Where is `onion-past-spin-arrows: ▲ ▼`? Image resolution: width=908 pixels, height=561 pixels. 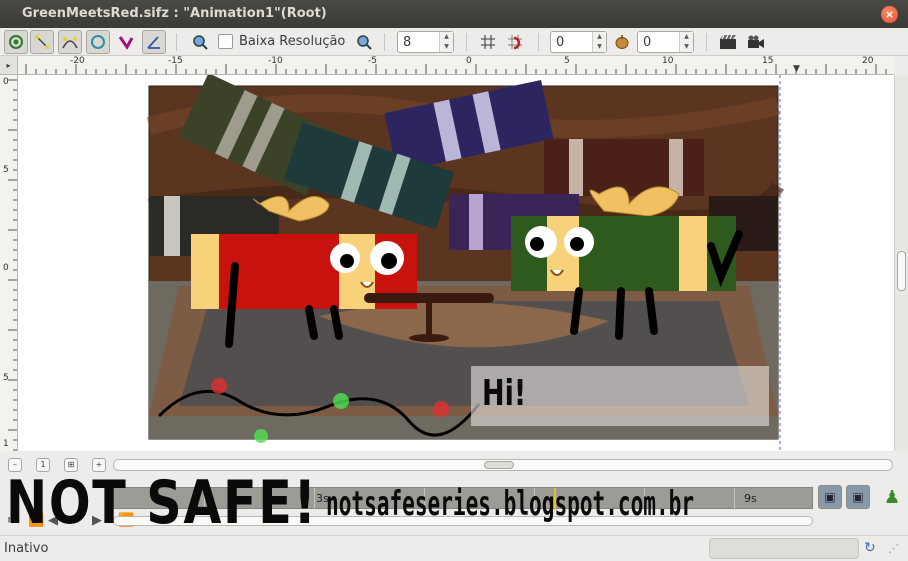 onion-past-spin-arrows: ▲ ▼ is located at coordinates (599, 42).